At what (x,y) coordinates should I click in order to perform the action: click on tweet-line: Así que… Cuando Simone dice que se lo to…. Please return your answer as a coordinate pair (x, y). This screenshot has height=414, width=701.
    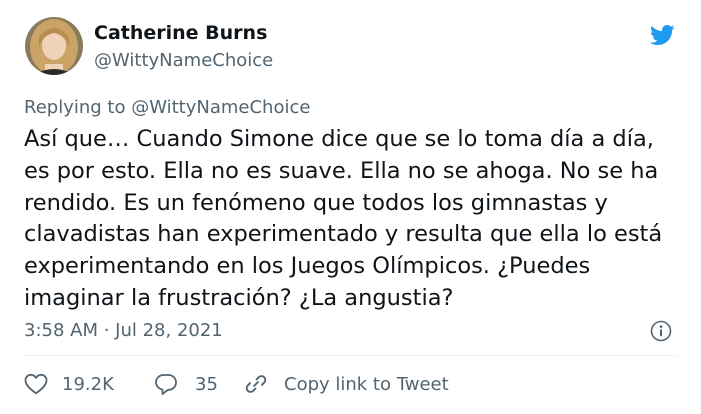
    Looking at the image, I should click on (339, 139).